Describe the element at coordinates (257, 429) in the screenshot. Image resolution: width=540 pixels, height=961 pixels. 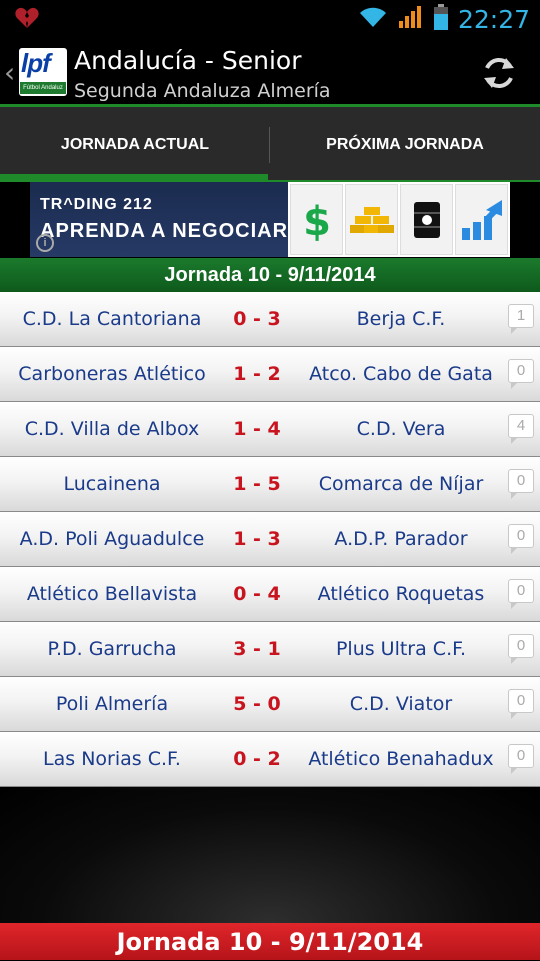
I see `match-score: 1 - 4` at that location.